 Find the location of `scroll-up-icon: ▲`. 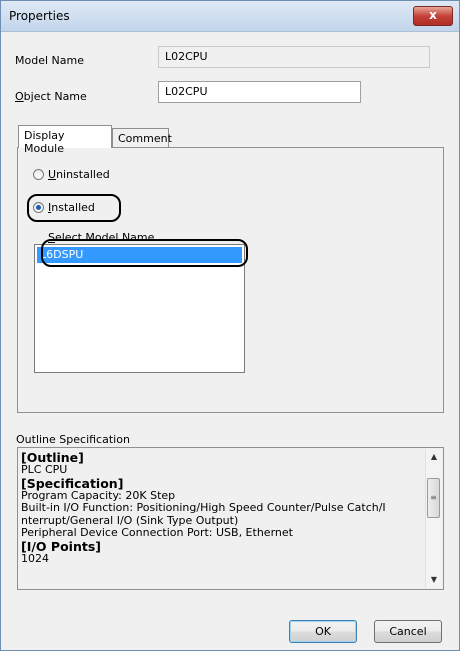

scroll-up-icon: ▲ is located at coordinates (434, 457).